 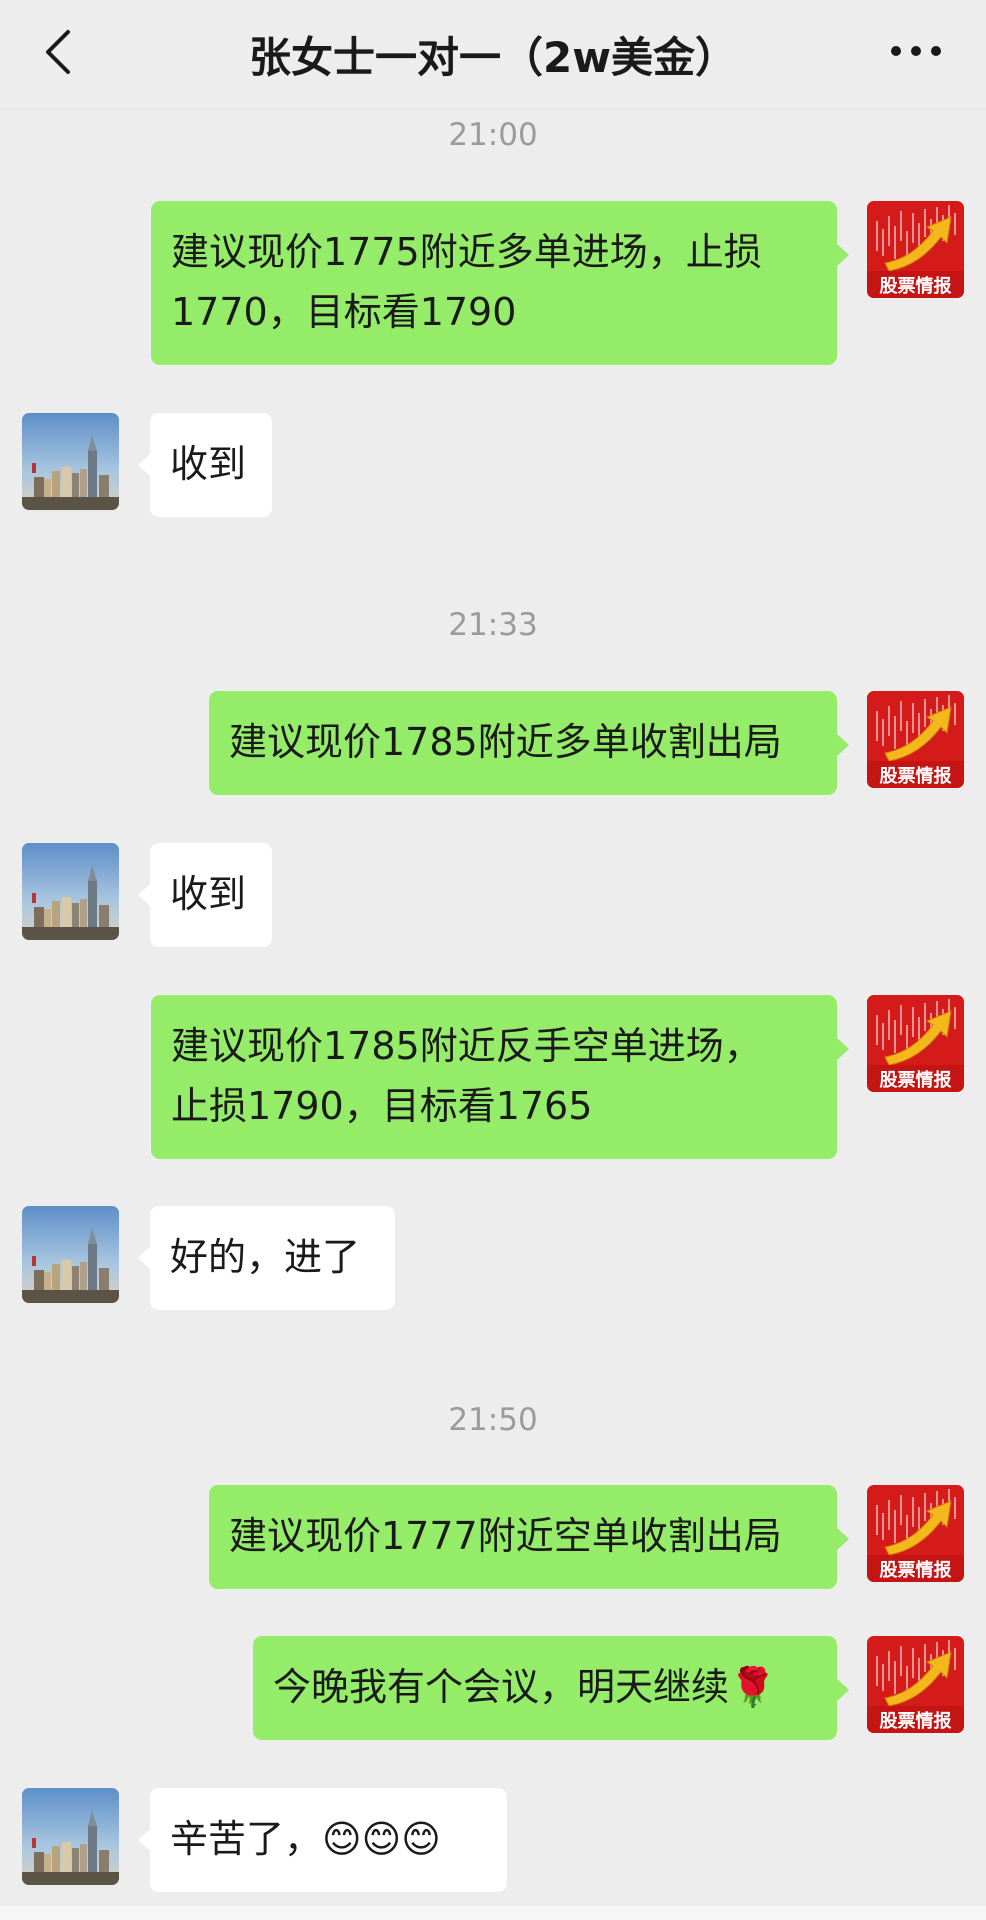 I want to click on timestamp: 21:50, so click(x=493, y=1420).